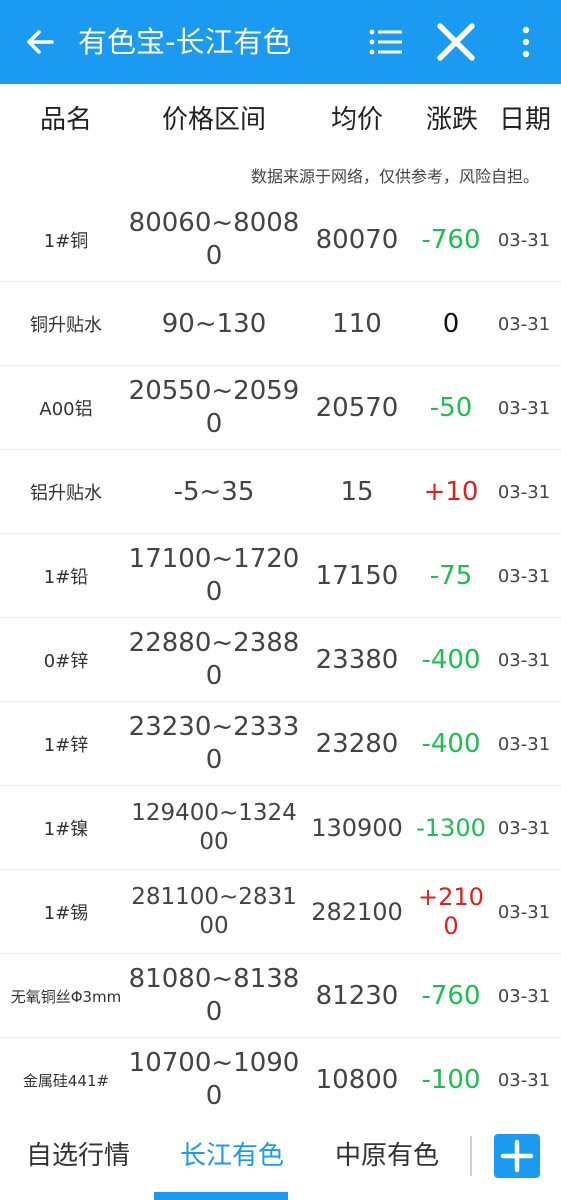 This screenshot has width=561, height=1200. What do you see at coordinates (451, 408) in the screenshot?
I see `row-change: -50` at bounding box center [451, 408].